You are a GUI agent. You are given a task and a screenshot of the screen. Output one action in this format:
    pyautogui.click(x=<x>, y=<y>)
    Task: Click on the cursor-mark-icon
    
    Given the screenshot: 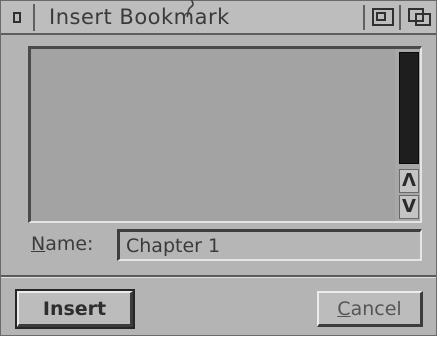 What is the action you would take?
    pyautogui.click(x=190, y=9)
    